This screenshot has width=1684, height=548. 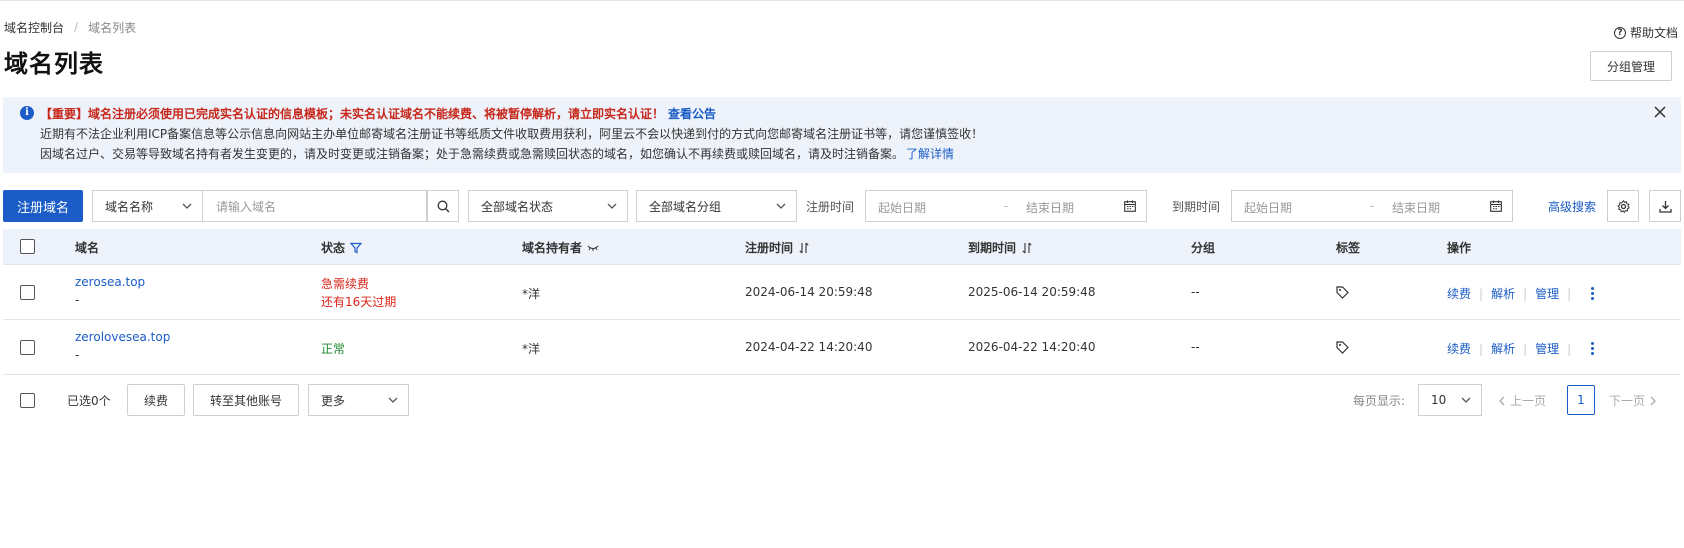 I want to click on domain-sub: -, so click(x=77, y=355).